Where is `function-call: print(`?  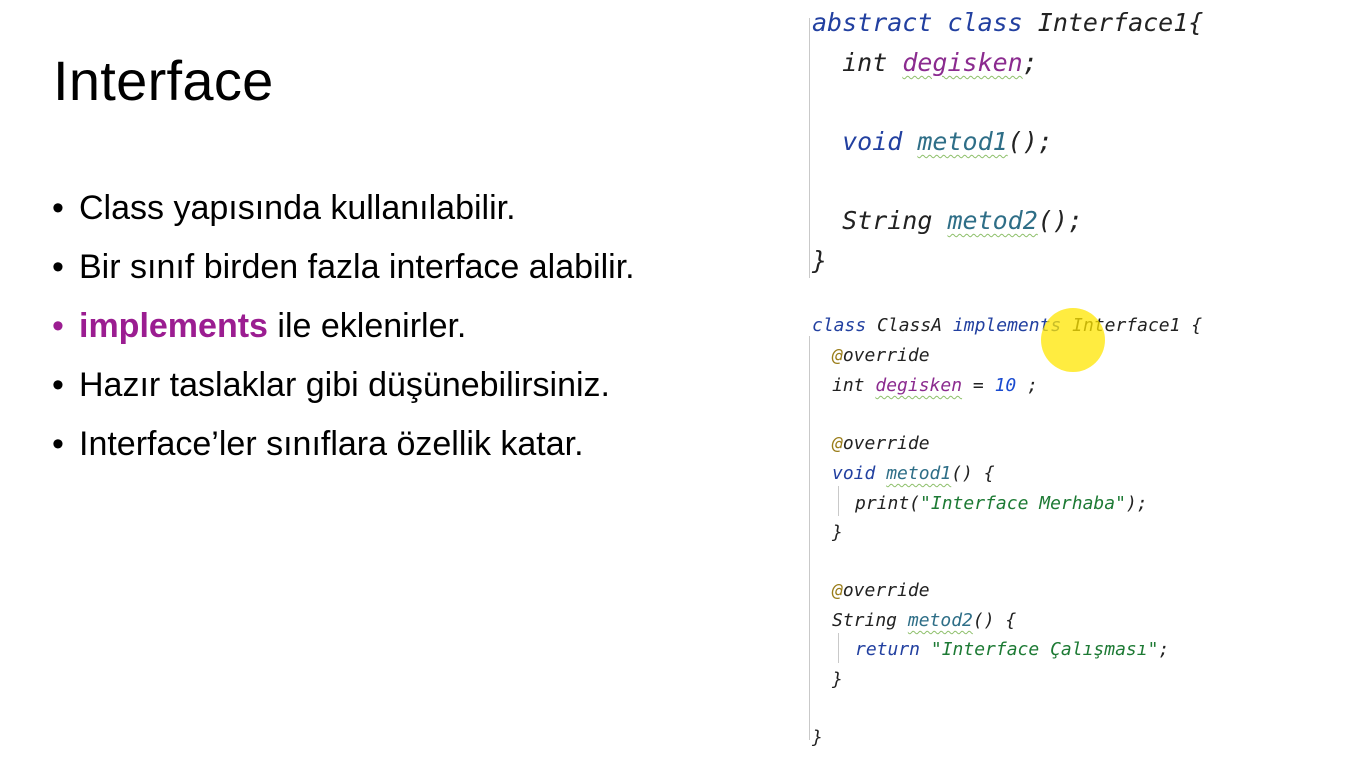 function-call: print( is located at coordinates (888, 503).